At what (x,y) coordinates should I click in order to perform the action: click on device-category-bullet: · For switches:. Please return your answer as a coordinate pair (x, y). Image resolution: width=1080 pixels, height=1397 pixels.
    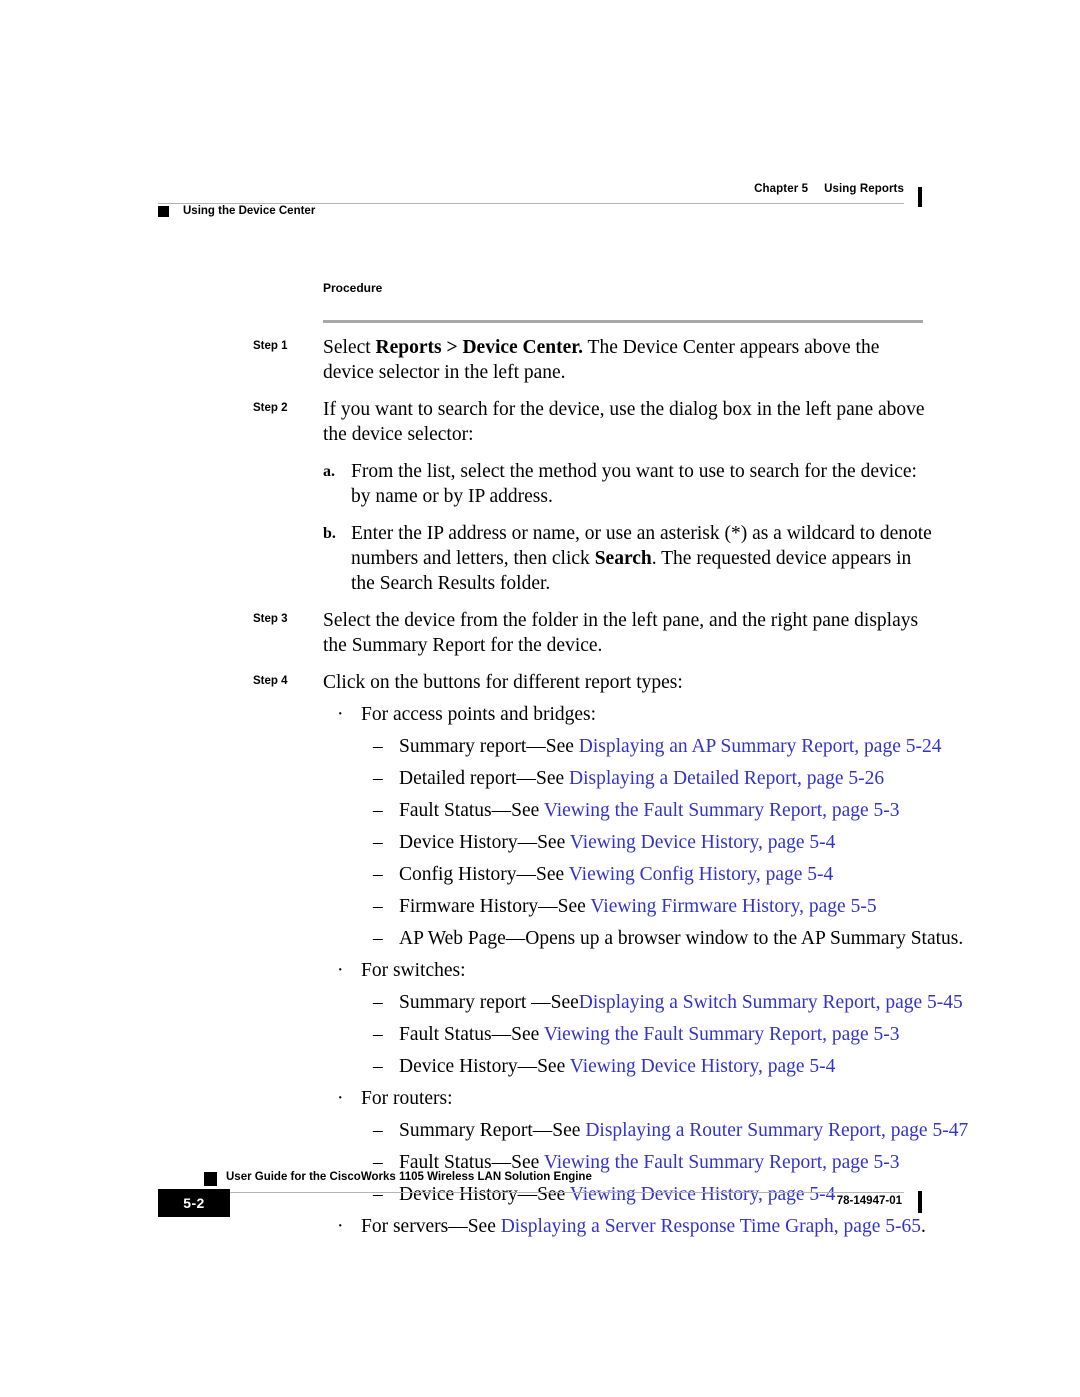
    Looking at the image, I should click on (634, 970).